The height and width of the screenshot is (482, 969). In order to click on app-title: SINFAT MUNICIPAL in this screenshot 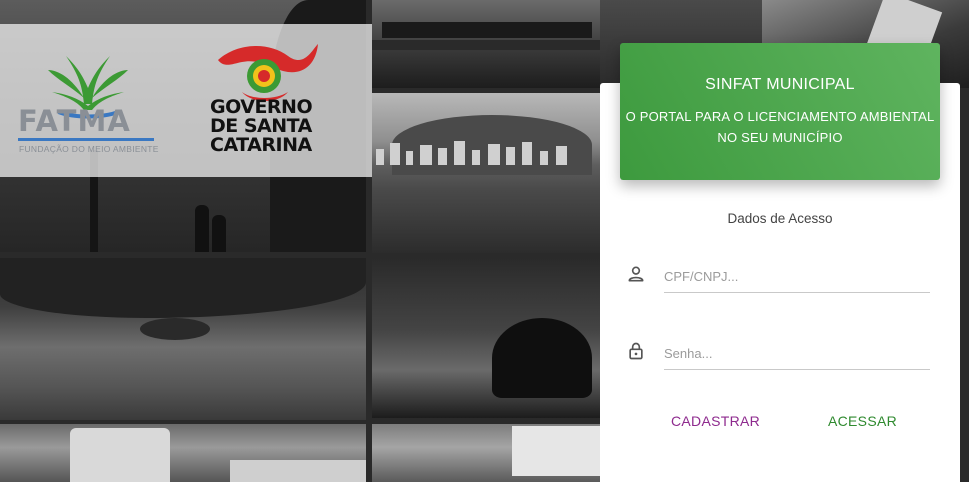, I will do `click(780, 84)`.